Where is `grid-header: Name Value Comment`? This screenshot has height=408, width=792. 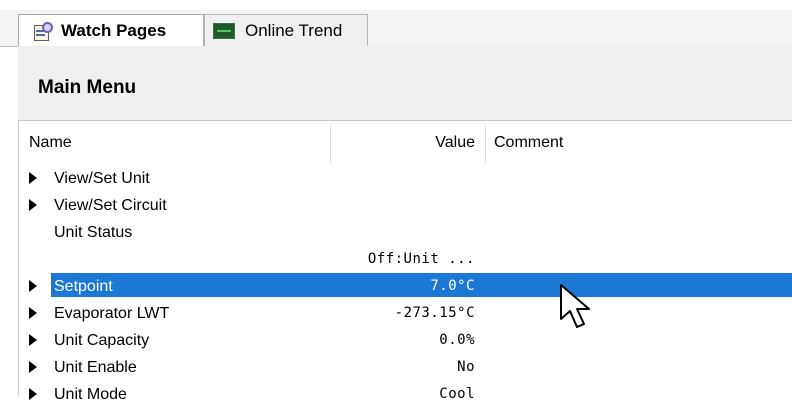 grid-header: Name Value Comment is located at coordinates (405, 141).